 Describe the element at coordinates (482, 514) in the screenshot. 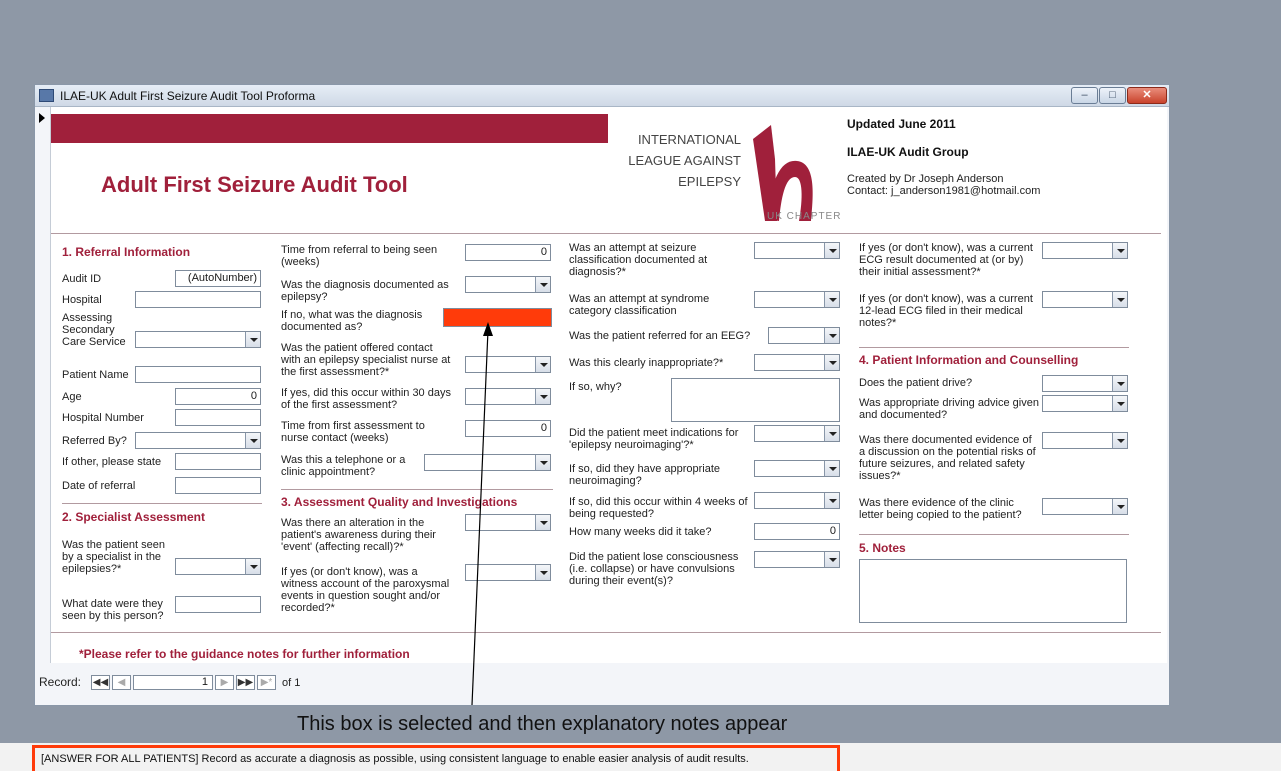

I see `annotation-arrow-icon` at that location.